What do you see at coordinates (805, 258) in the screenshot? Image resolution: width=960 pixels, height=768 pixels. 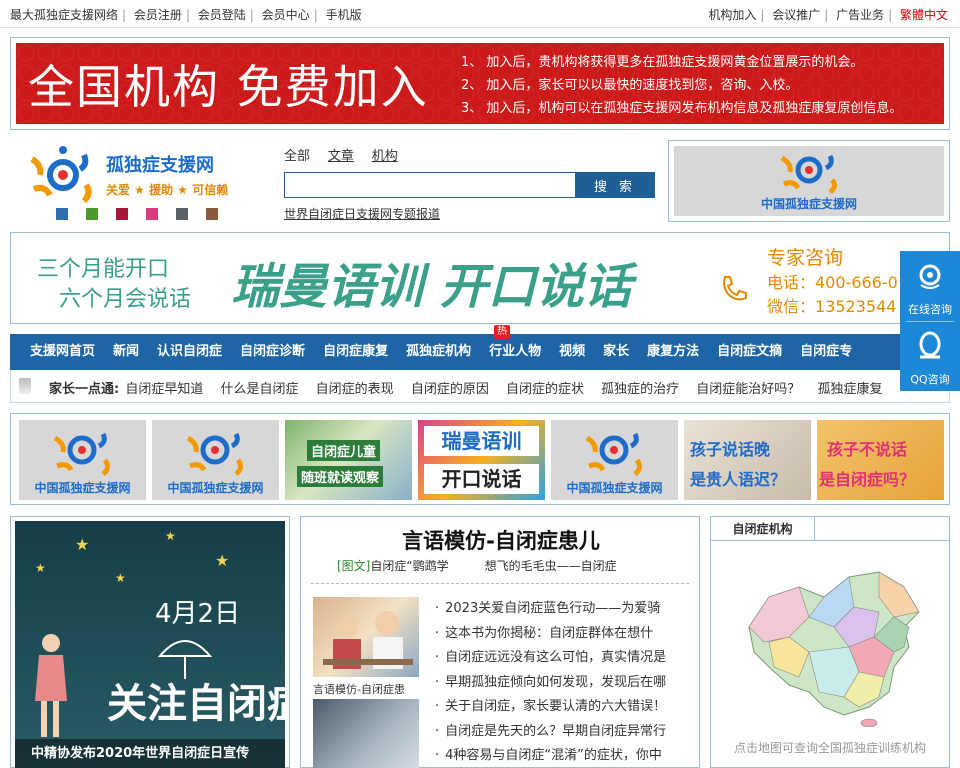 I see `ad-expert-label: 专家咨询` at bounding box center [805, 258].